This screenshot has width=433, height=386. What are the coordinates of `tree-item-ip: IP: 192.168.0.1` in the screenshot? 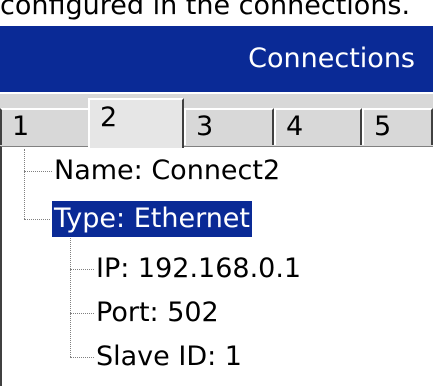 It's located at (198, 269).